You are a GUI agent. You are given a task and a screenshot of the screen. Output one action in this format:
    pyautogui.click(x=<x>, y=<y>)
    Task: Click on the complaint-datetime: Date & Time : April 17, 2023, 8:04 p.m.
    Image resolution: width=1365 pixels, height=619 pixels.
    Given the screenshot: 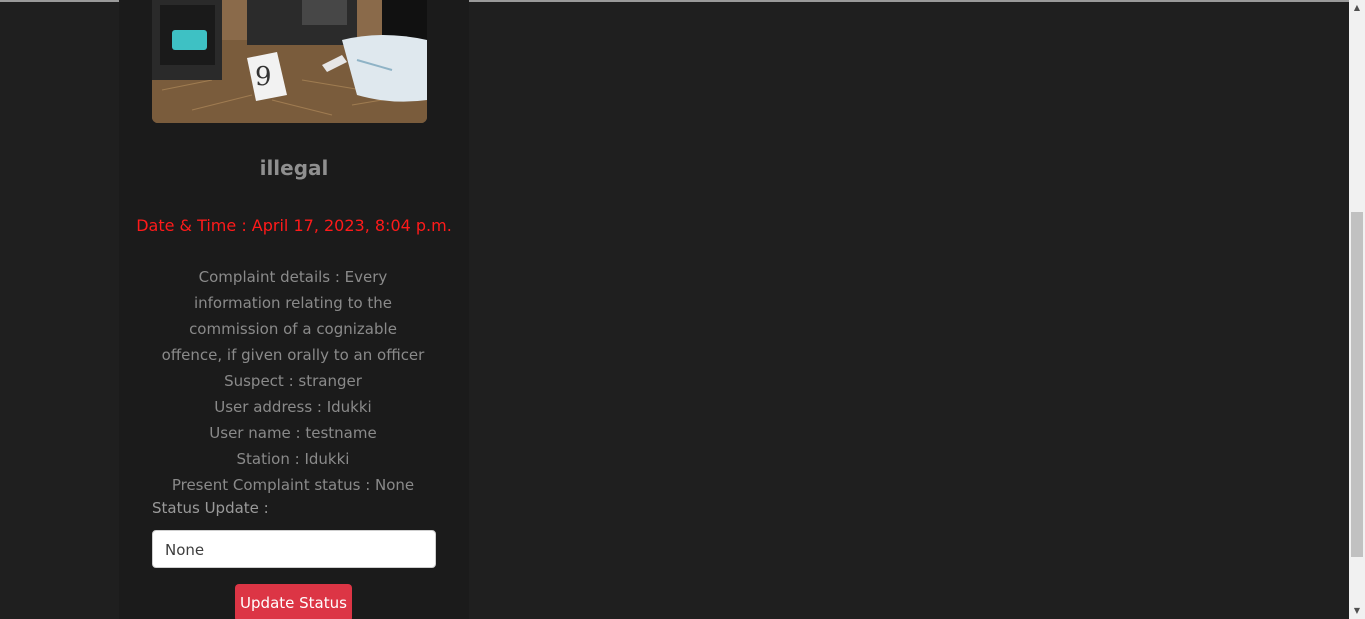 What is the action you would take?
    pyautogui.click(x=294, y=225)
    